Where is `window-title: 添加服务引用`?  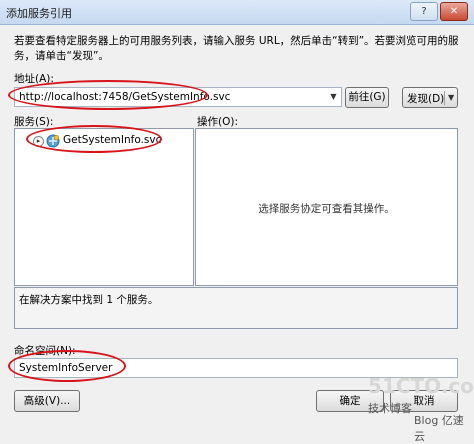
window-title: 添加服务引用 is located at coordinates (39, 13).